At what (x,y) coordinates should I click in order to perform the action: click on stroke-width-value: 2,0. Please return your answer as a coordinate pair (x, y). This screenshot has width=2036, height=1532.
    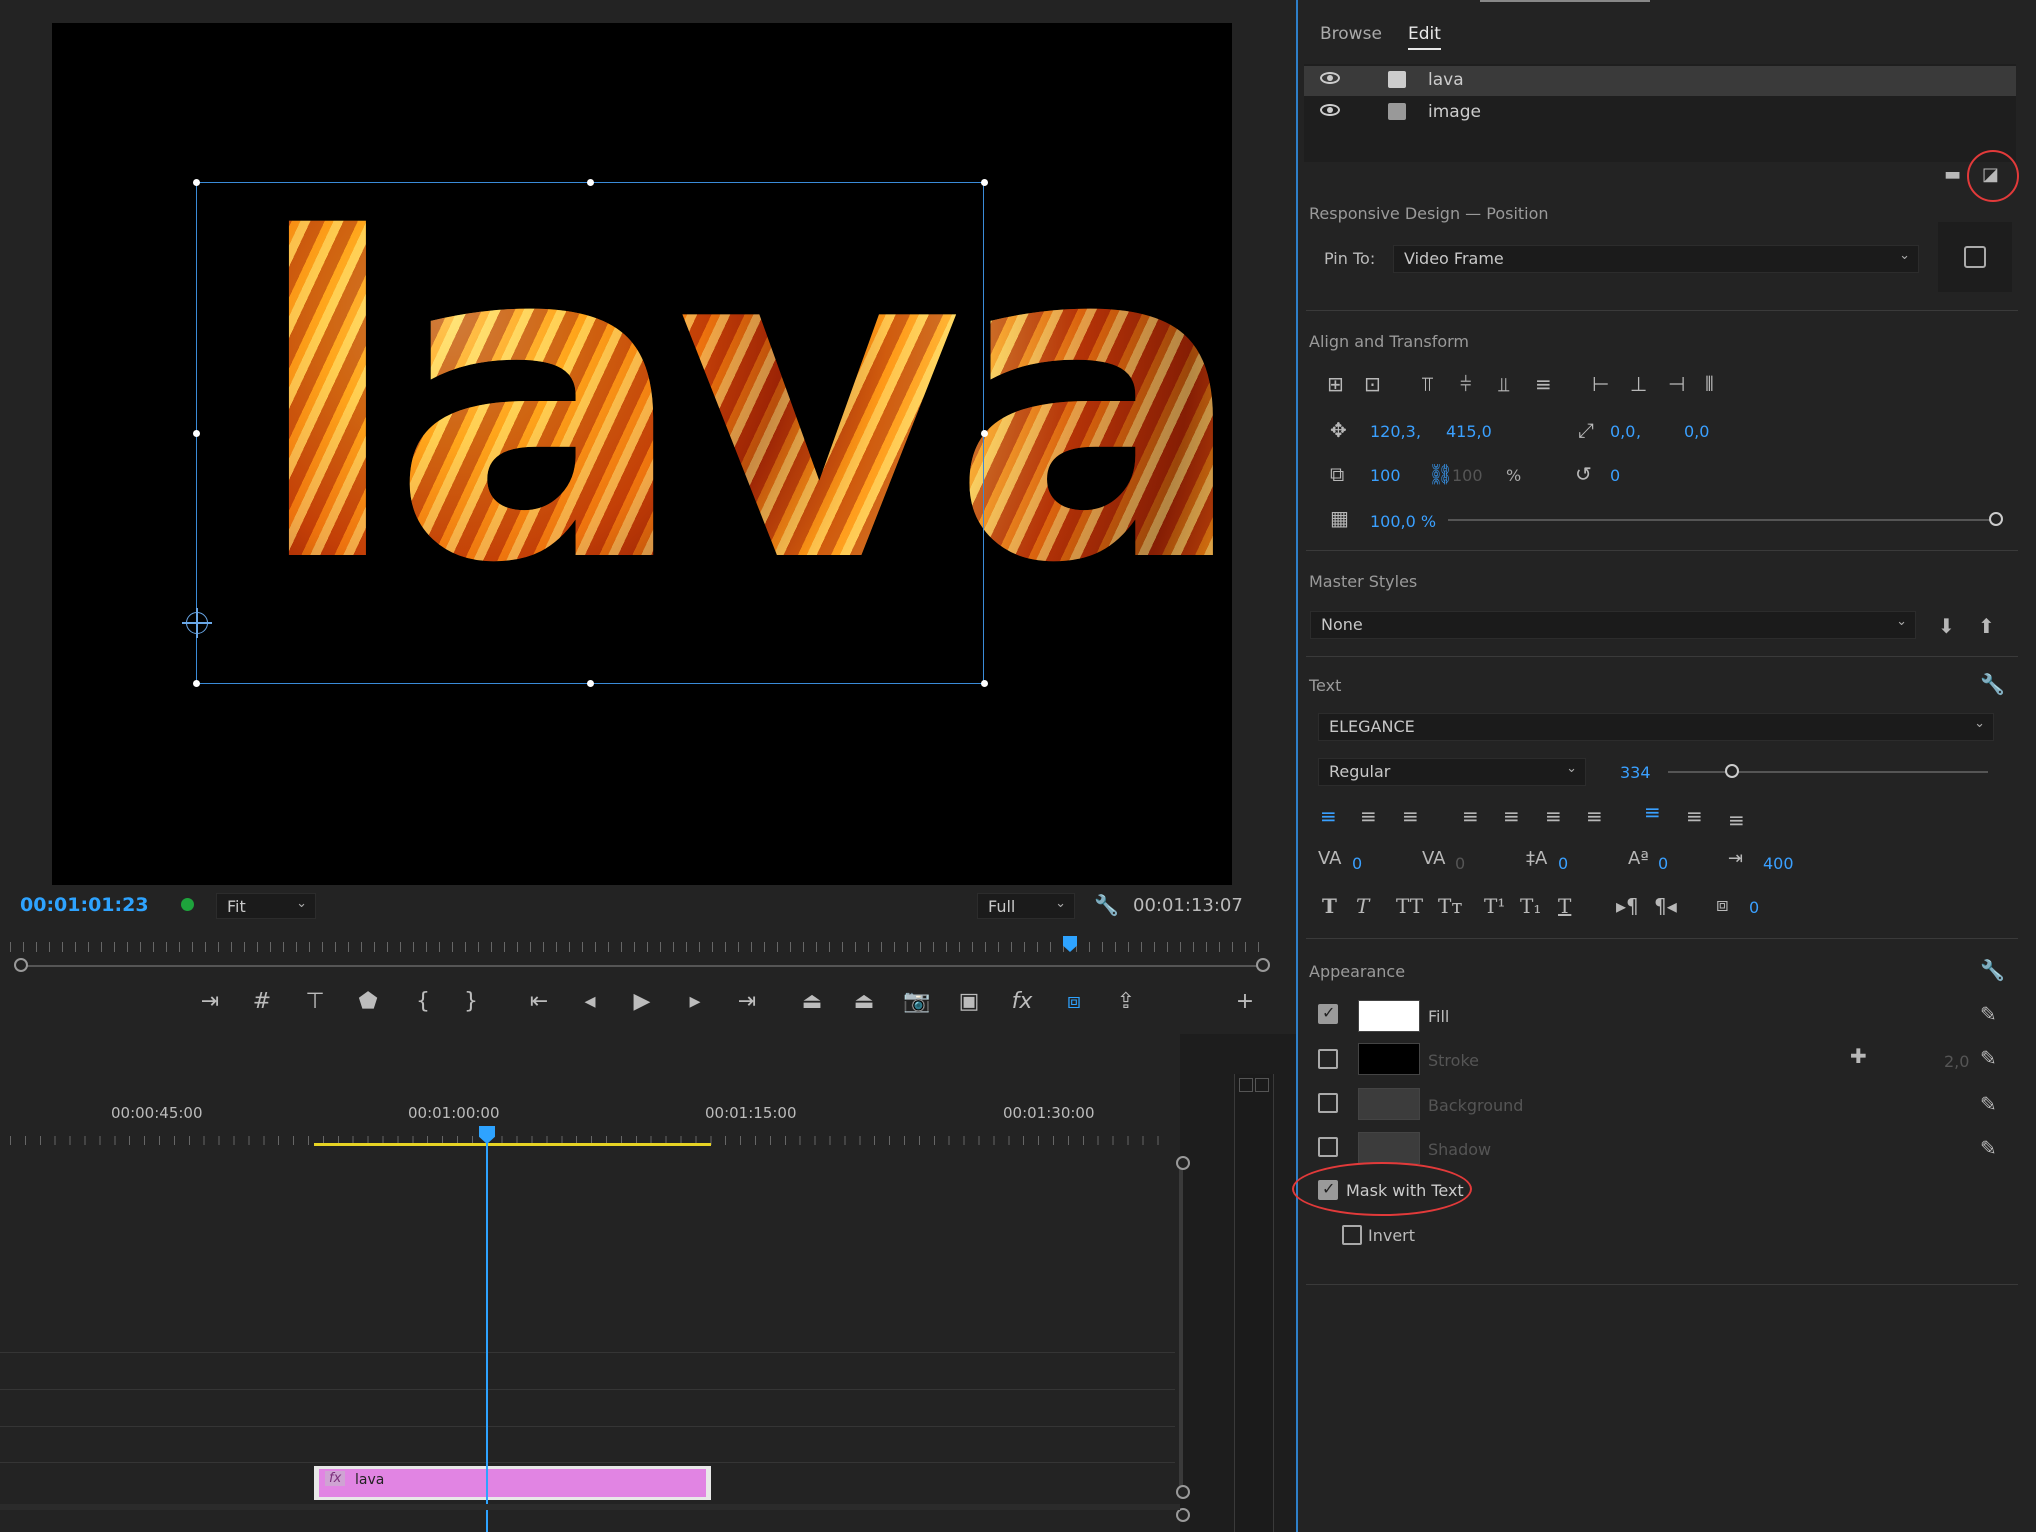
    Looking at the image, I should click on (1956, 1061).